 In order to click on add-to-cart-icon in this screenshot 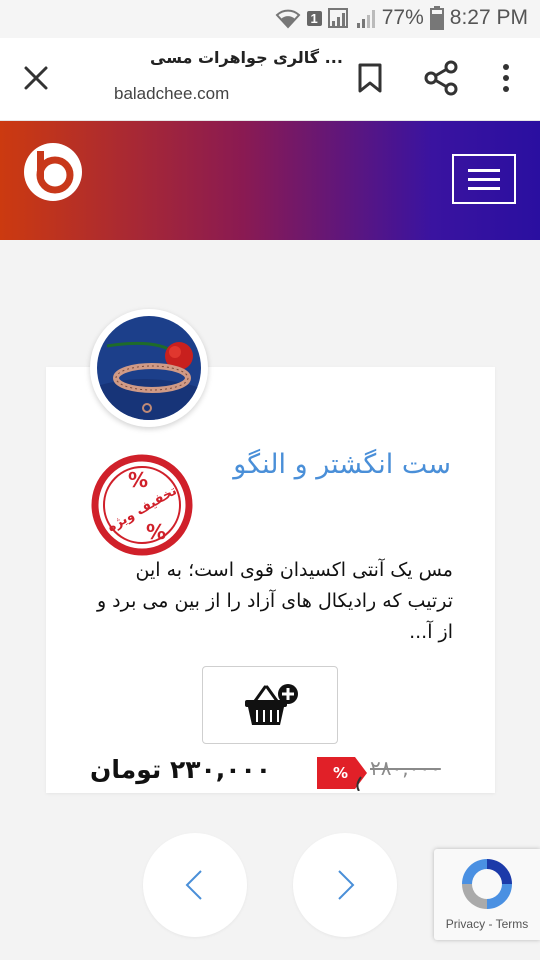, I will do `click(271, 704)`.